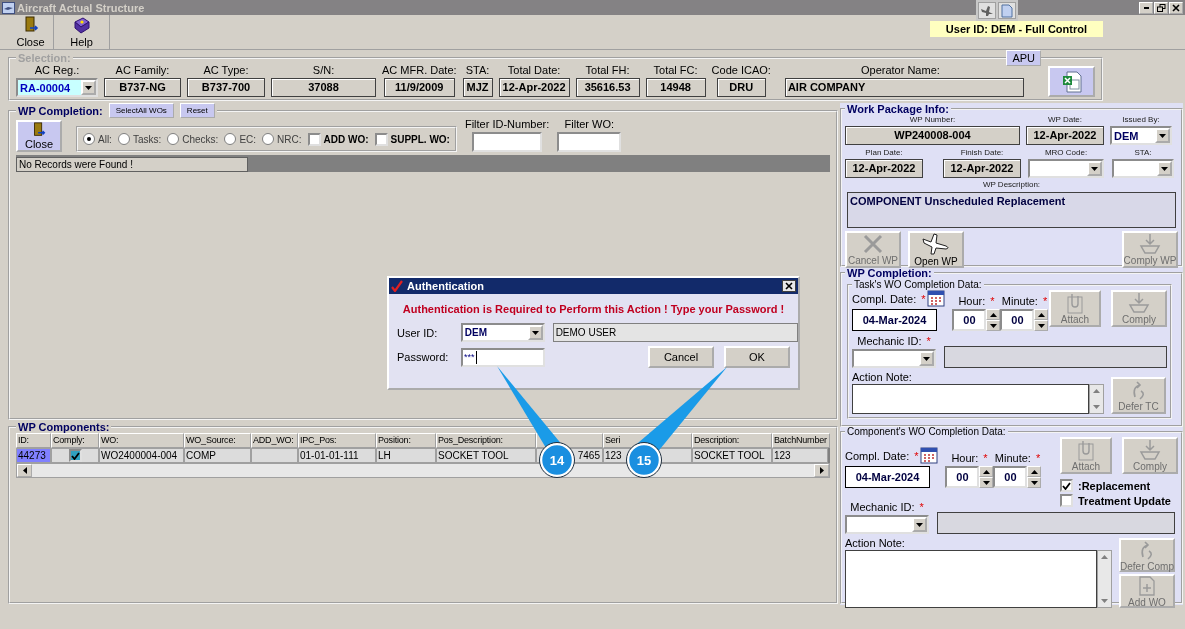 The image size is (1185, 629). I want to click on close-button, so click(789, 286).